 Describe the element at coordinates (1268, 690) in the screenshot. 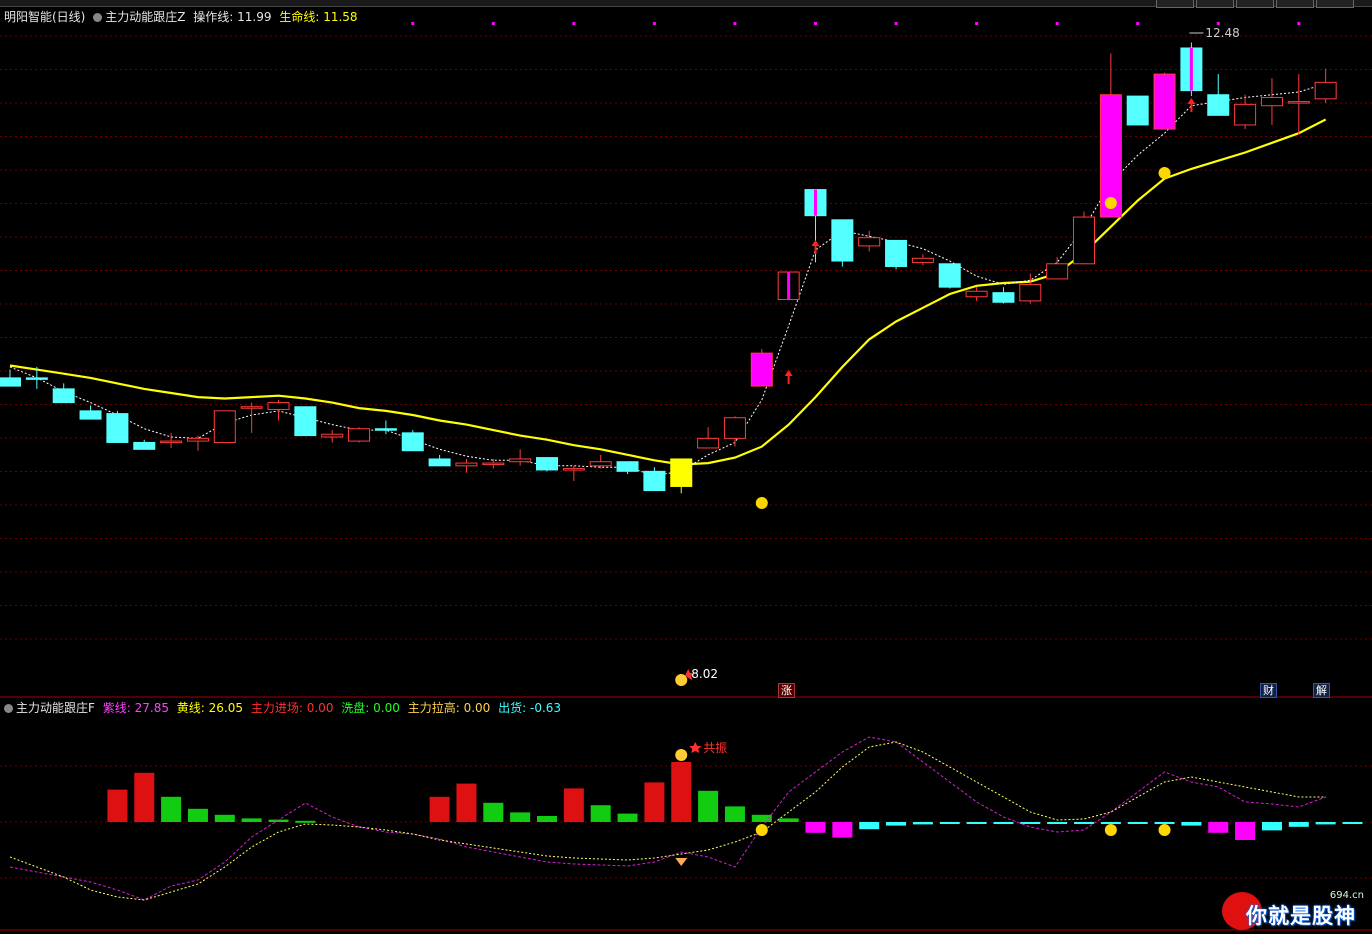

I see `tag-cai: 财` at that location.